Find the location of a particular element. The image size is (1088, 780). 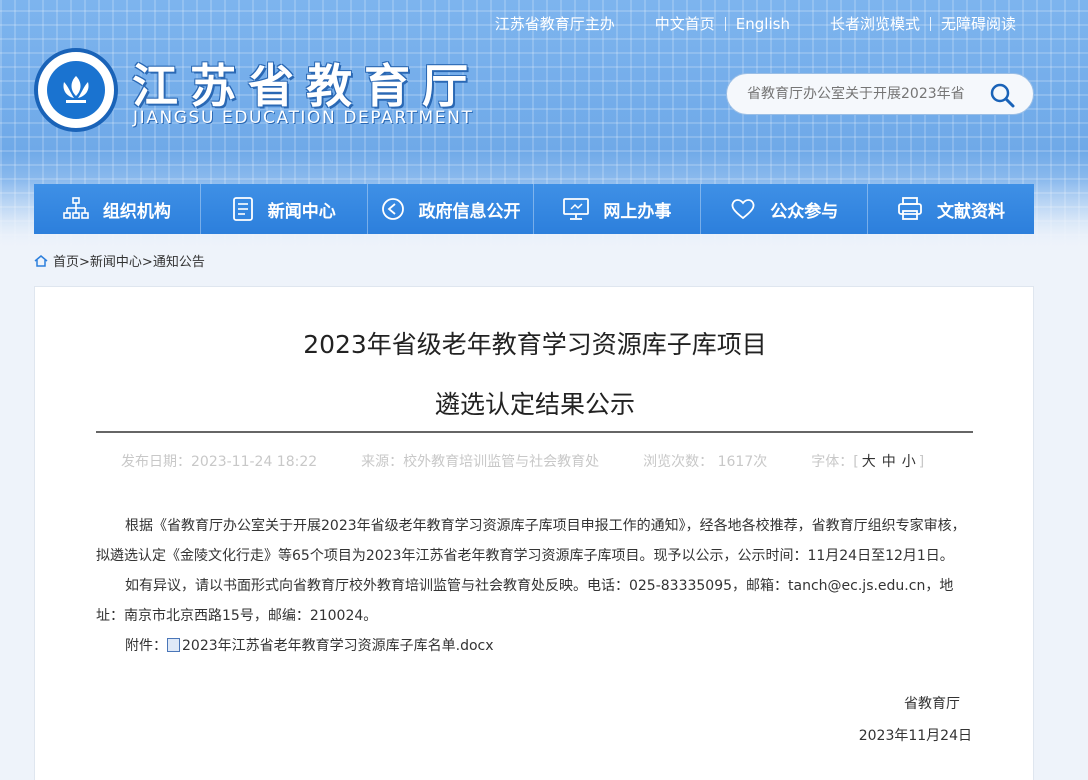

nav-label: 组织机构 is located at coordinates (136, 211).